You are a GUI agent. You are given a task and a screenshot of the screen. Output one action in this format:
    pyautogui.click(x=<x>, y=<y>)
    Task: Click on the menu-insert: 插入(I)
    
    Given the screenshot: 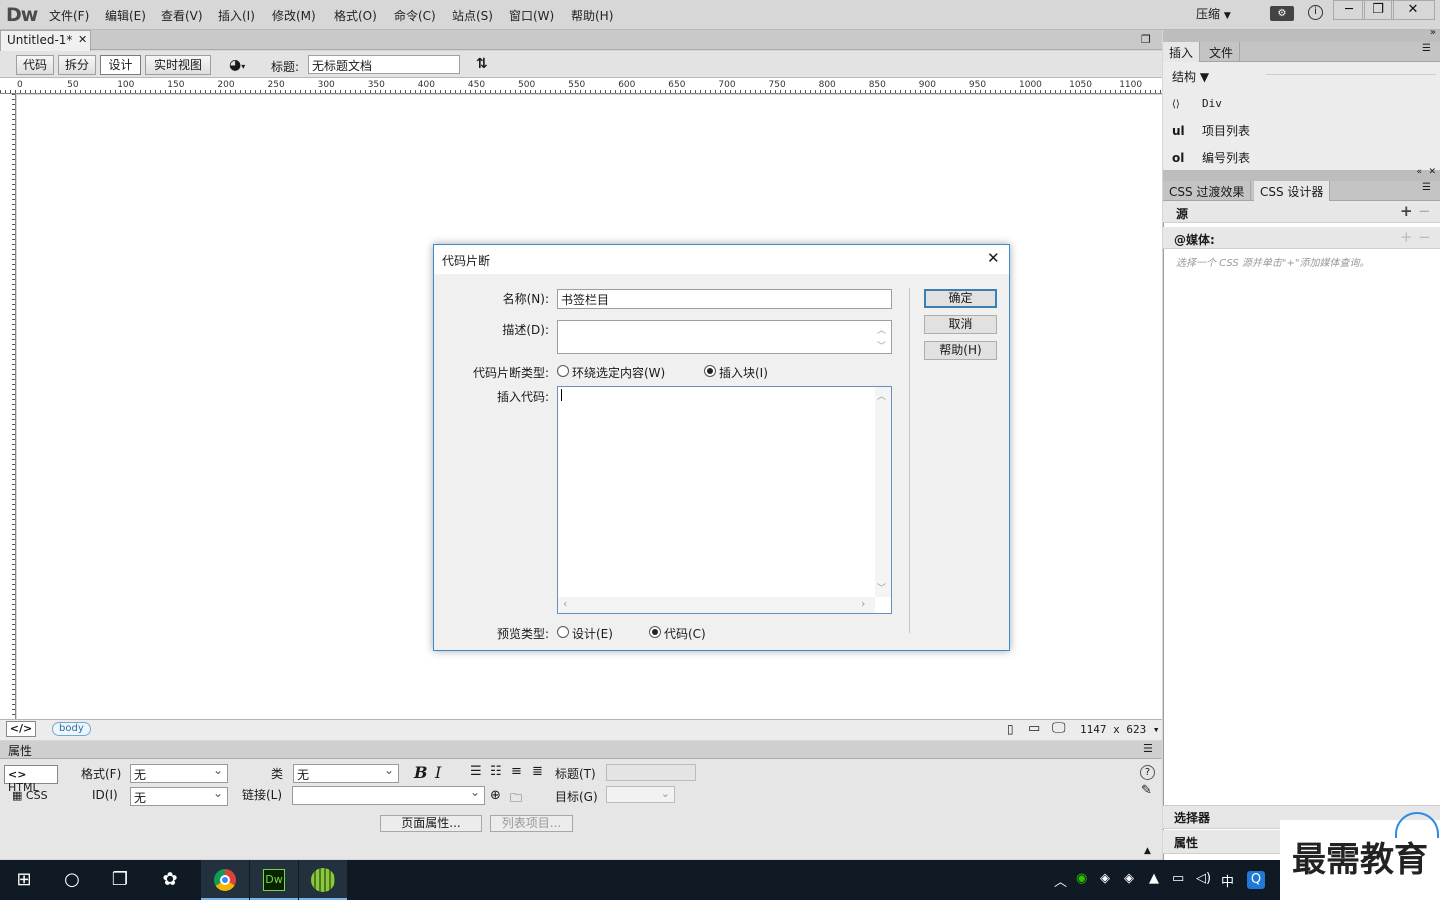 What is the action you would take?
    pyautogui.click(x=236, y=15)
    